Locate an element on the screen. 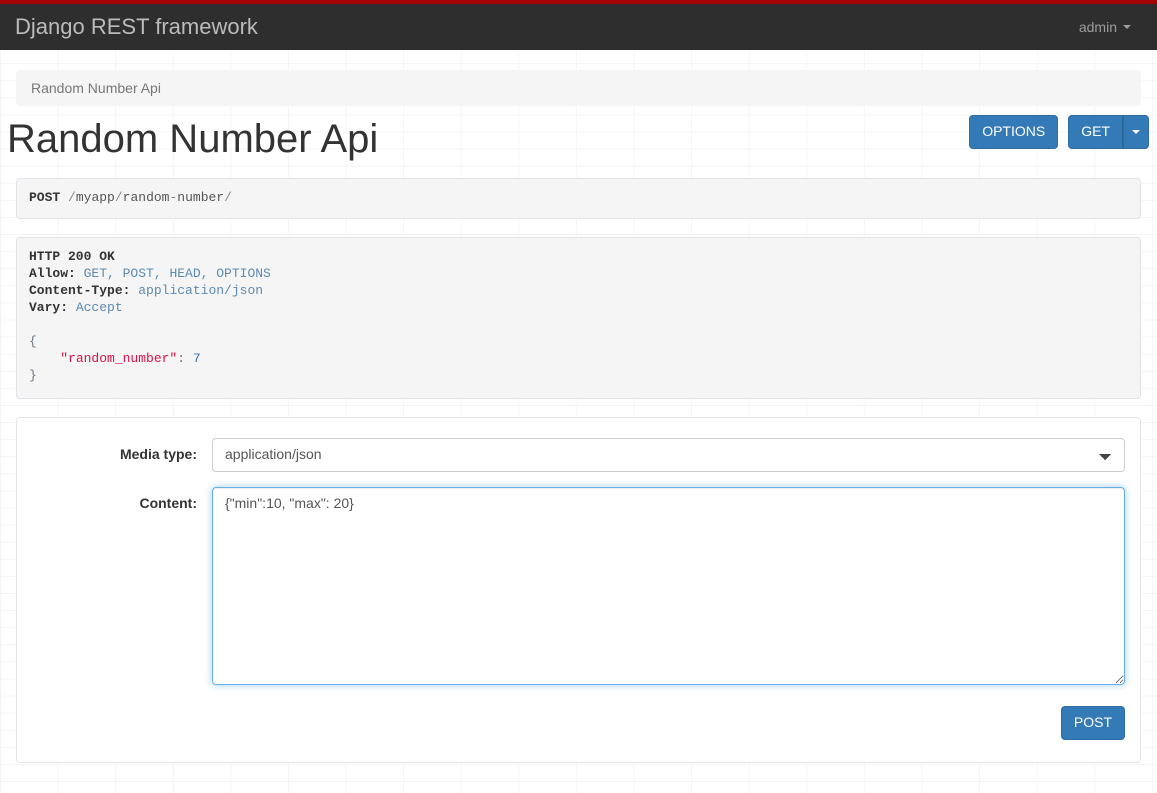 Image resolution: width=1157 pixels, height=793 pixels. navbar-right-section: admin is located at coordinates (1105, 27).